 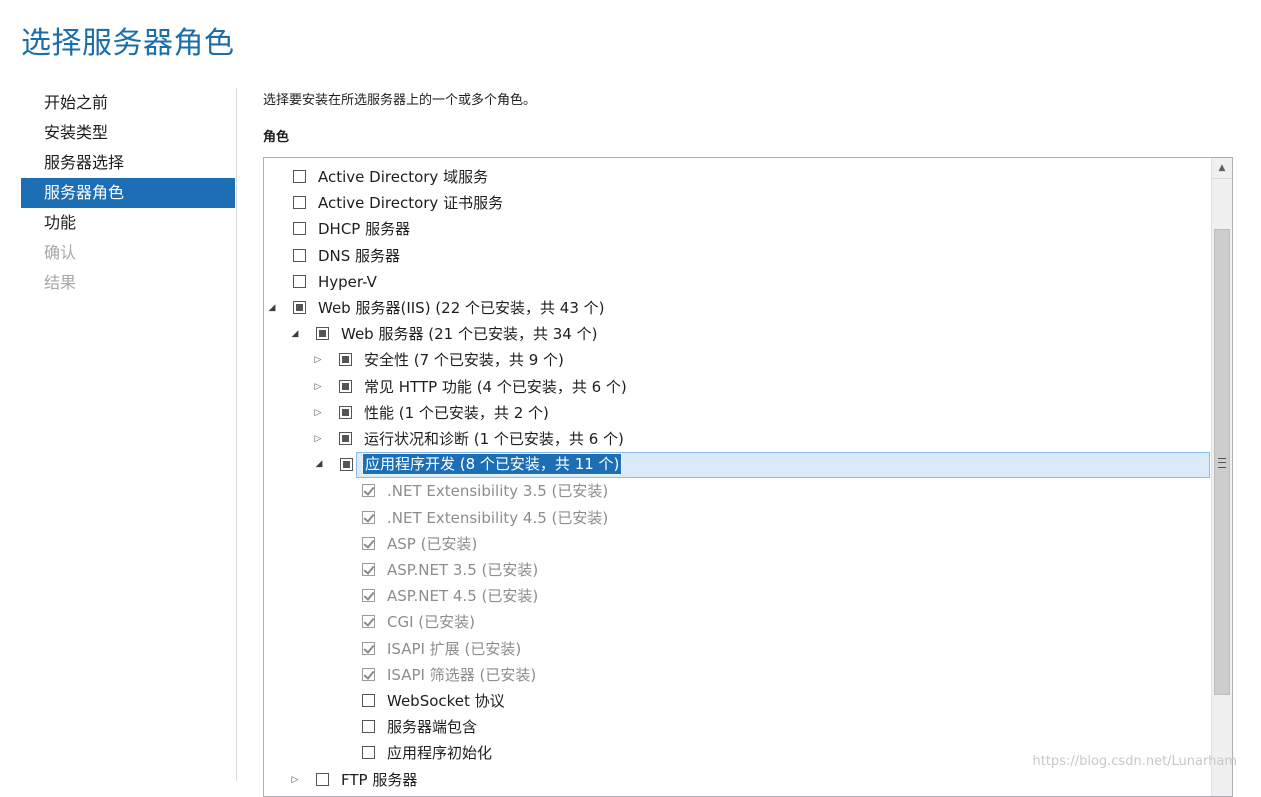 What do you see at coordinates (432, 727) in the screenshot?
I see `role-label: 服务器端包含` at bounding box center [432, 727].